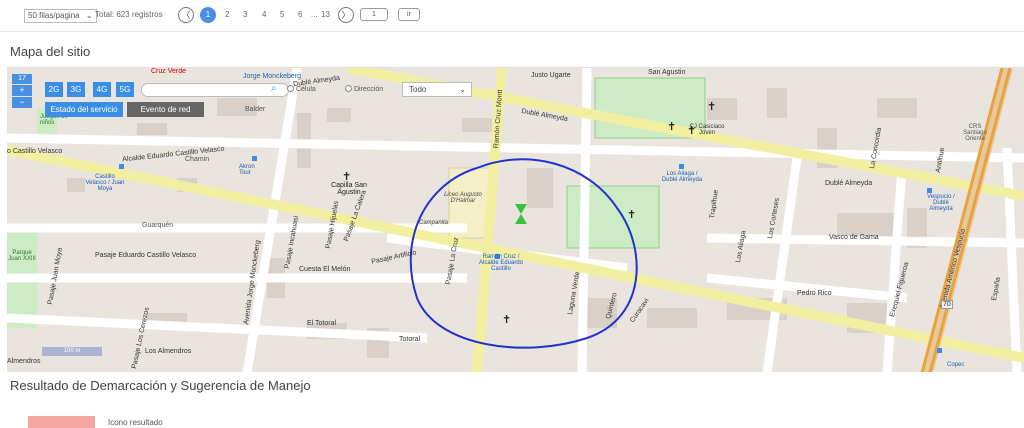 This screenshot has height=428, width=1024. I want to click on map-label: El Totoral, so click(322, 323).